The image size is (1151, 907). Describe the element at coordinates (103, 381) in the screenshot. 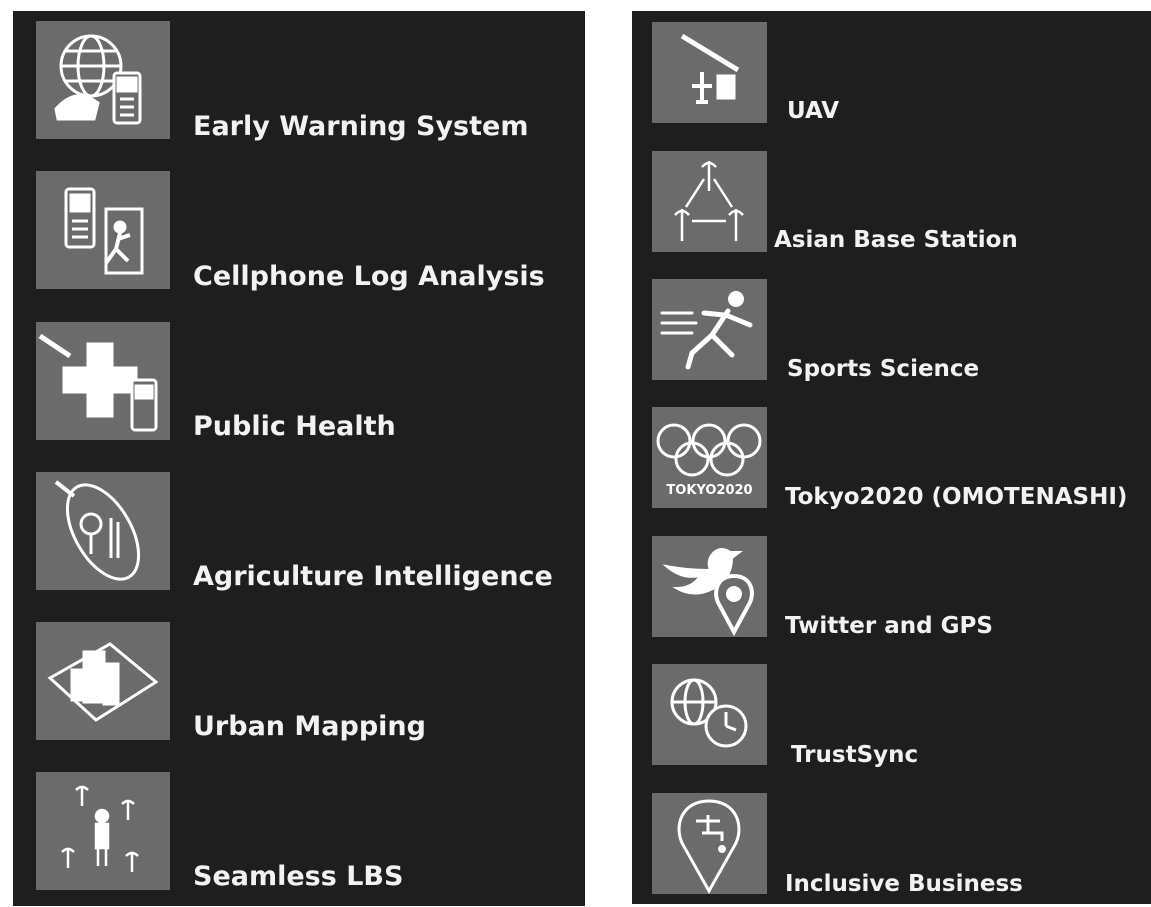

I see `medical-cross-icon` at that location.